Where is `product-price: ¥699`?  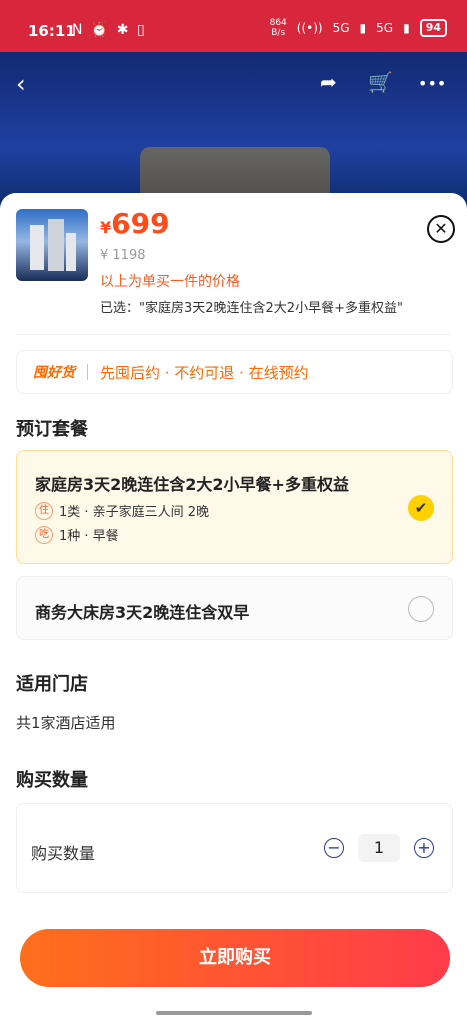
product-price: ¥699 is located at coordinates (135, 223).